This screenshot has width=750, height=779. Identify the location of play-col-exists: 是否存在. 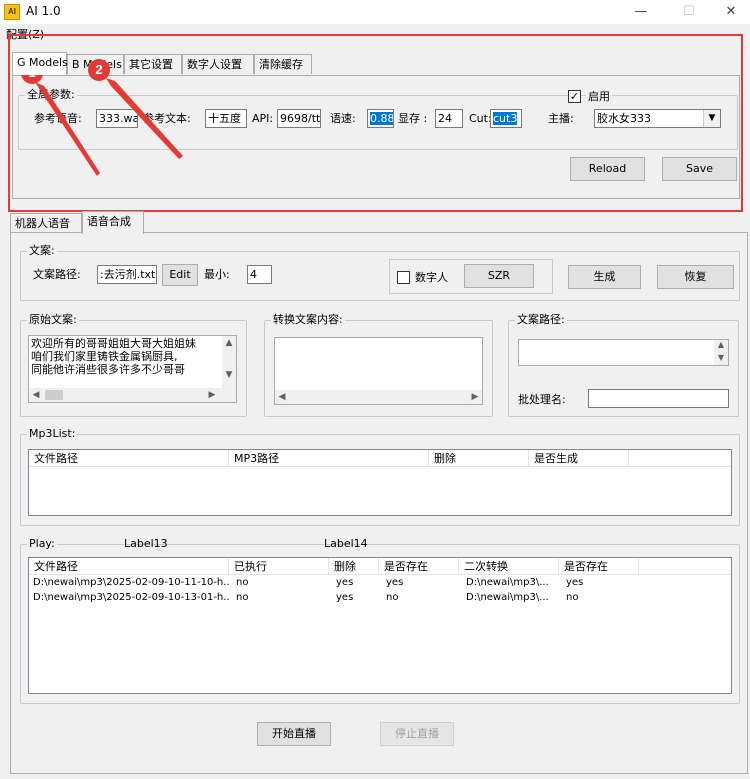
(419, 566).